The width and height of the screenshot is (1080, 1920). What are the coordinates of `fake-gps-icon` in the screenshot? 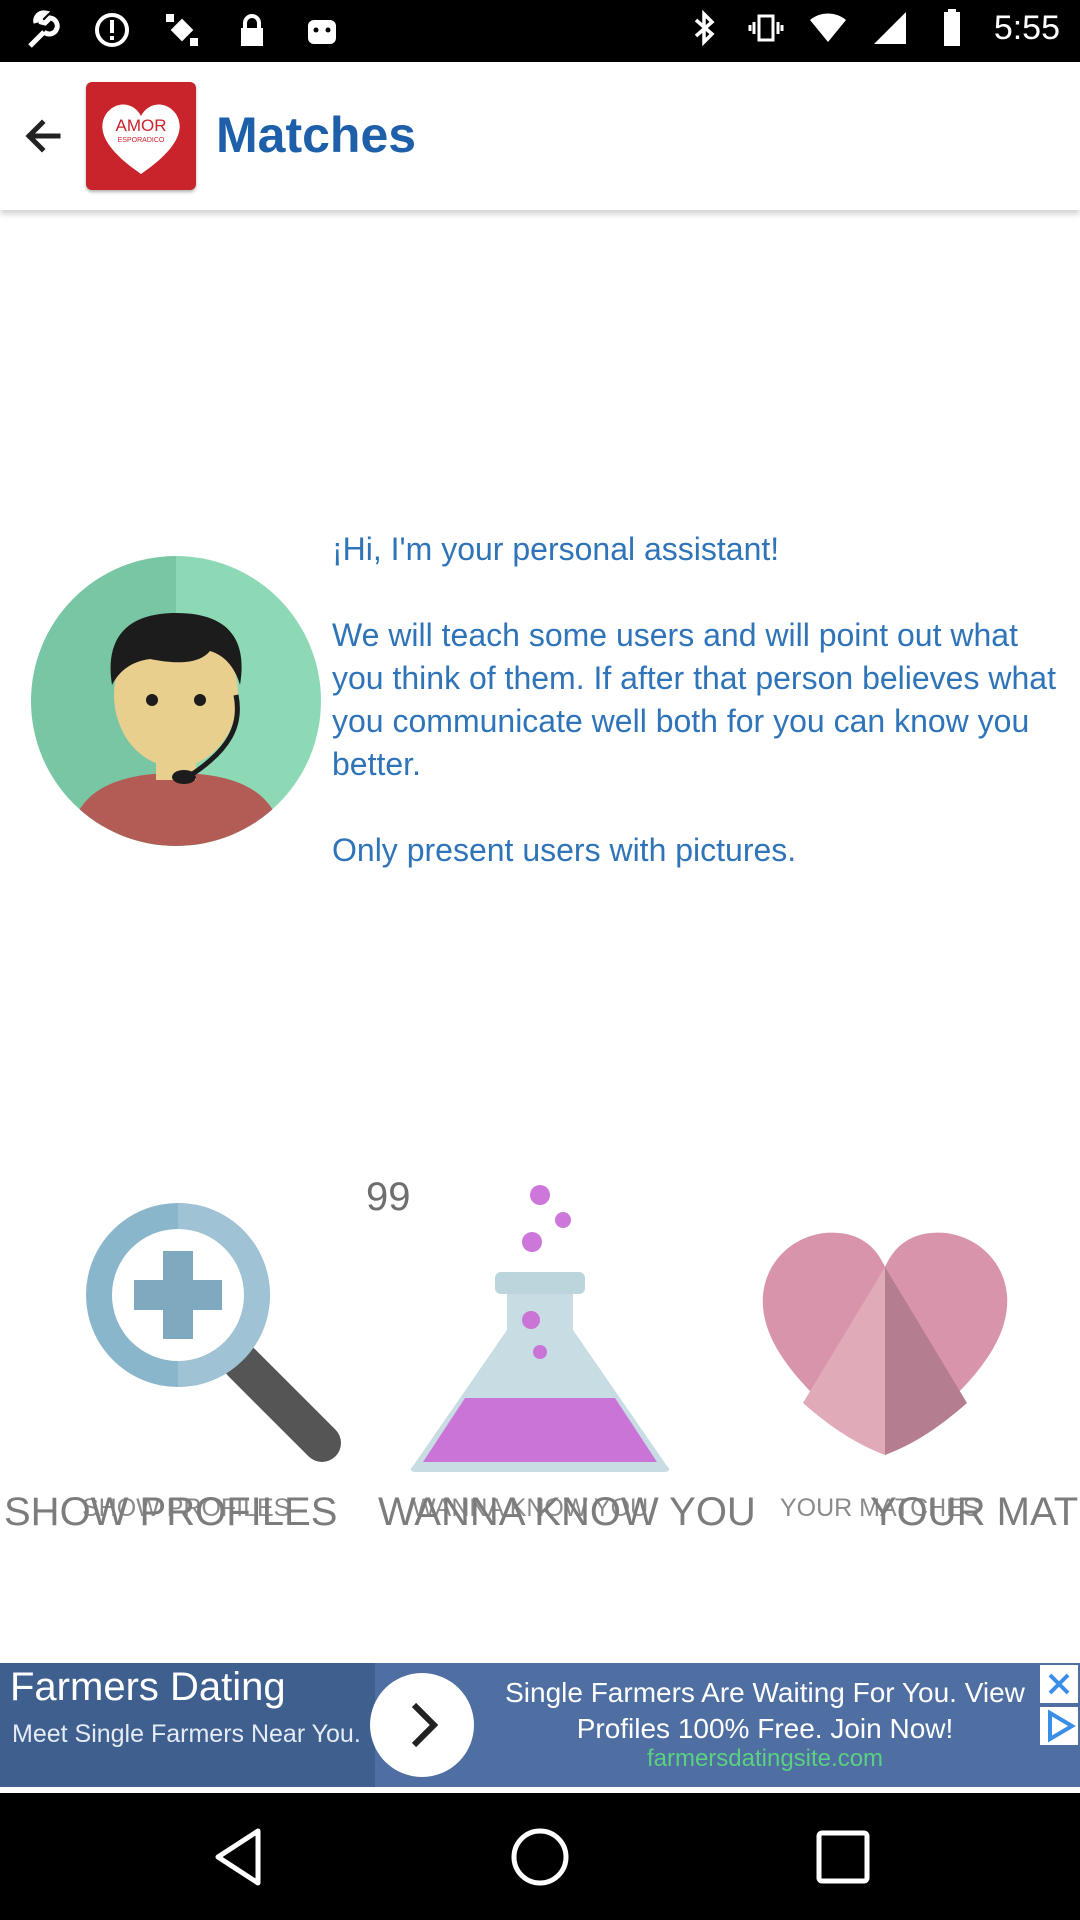 It's located at (182, 30).